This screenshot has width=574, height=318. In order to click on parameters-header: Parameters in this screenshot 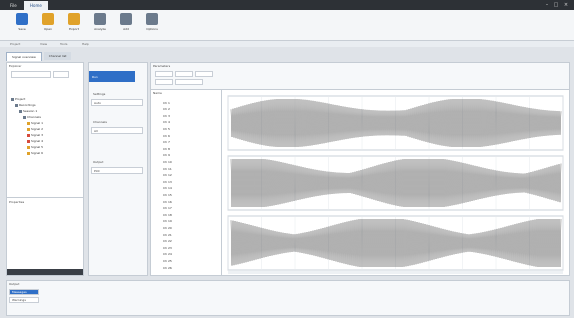, I will do `click(162, 66)`.